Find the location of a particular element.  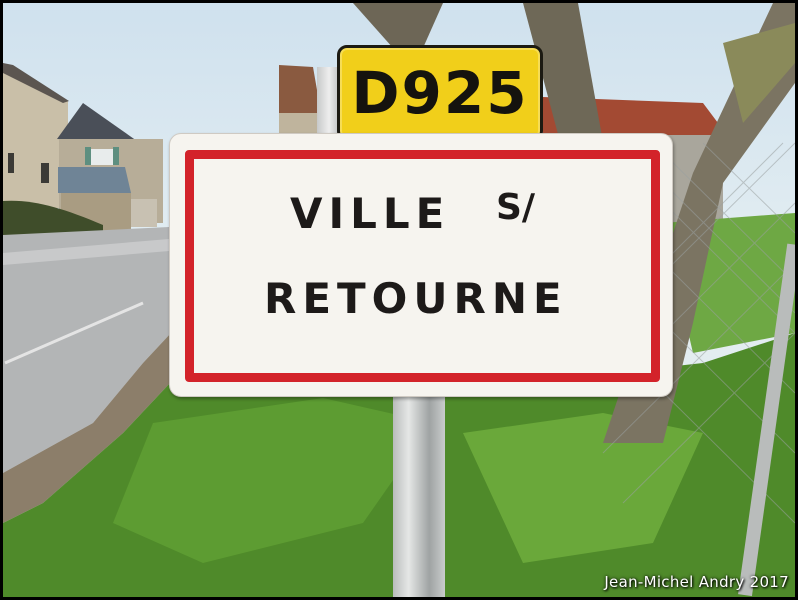

sign-town-suffix: S/ is located at coordinates (516, 207).